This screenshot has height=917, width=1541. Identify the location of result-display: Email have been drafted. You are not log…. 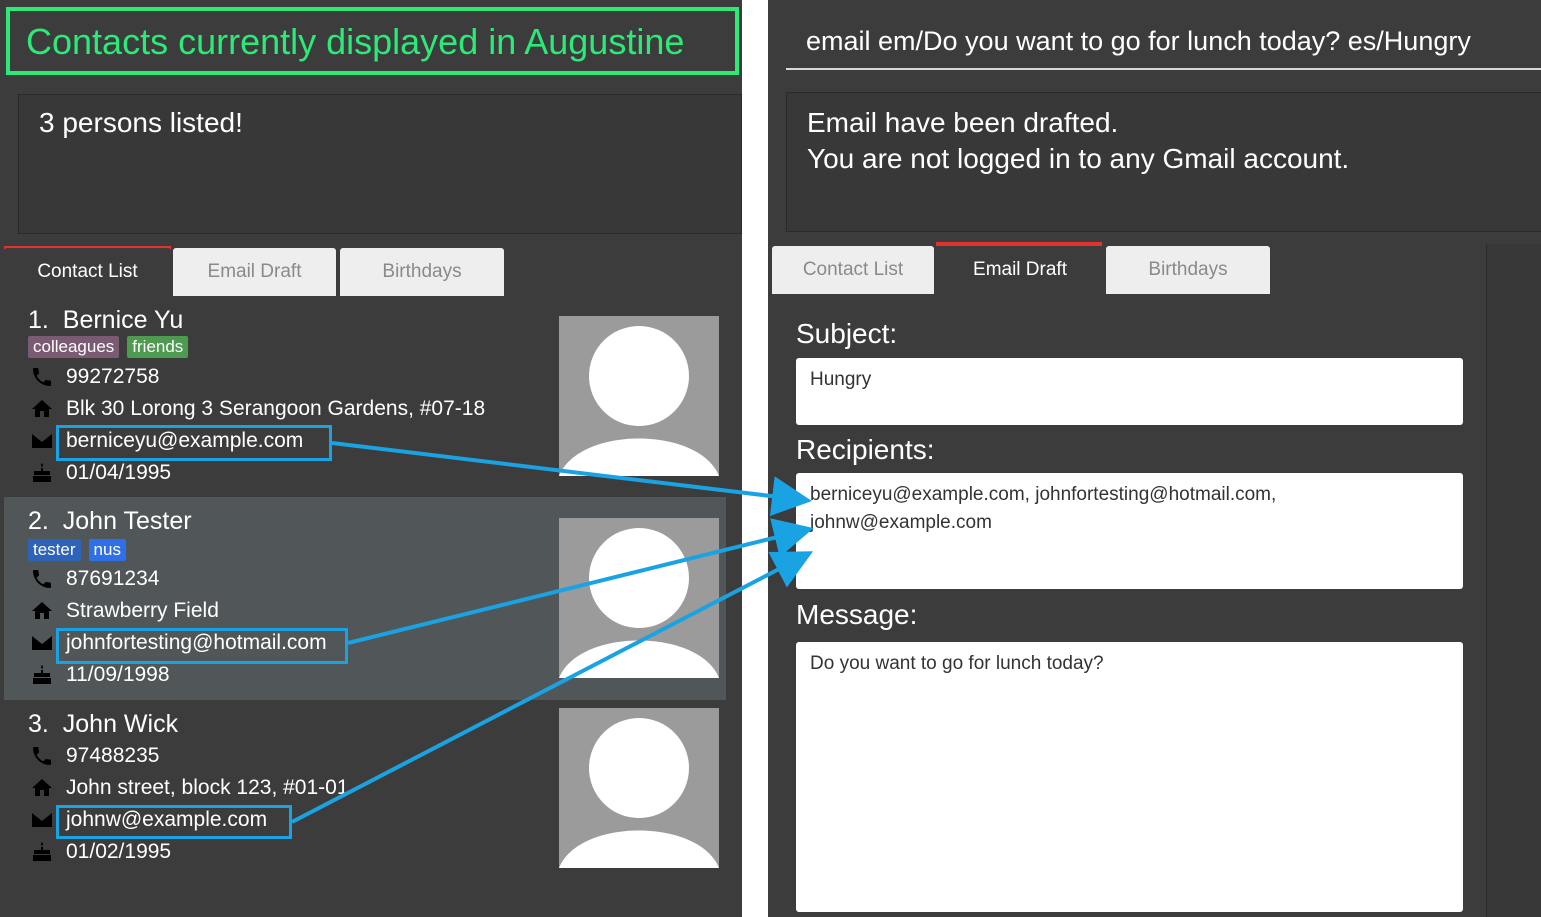
(1163, 162).